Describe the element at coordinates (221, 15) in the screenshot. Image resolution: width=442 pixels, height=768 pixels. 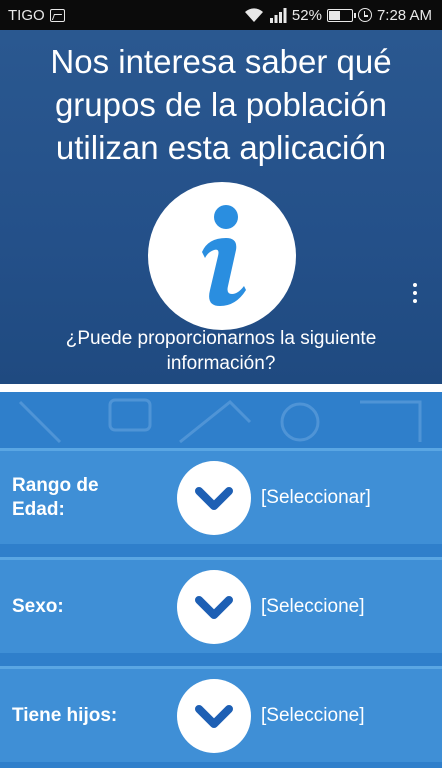
I see `status-bar: TIGO 52% 7:28 AM` at that location.